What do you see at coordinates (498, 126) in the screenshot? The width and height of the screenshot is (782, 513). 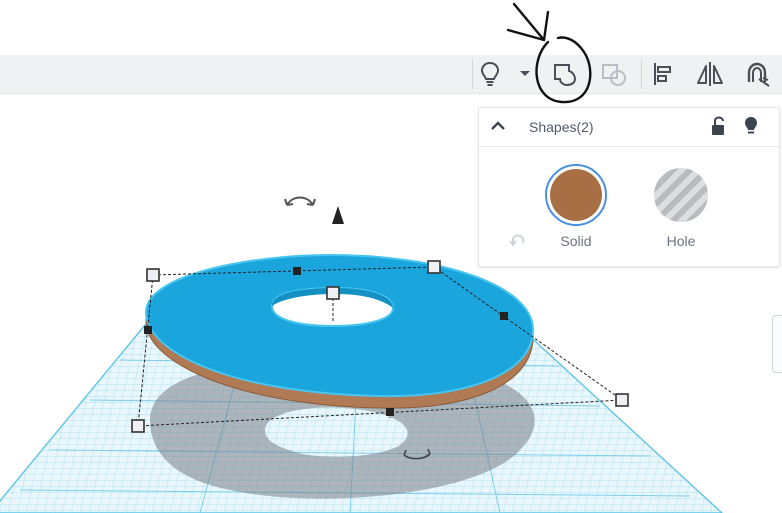 I see `chevron-up-icon` at bounding box center [498, 126].